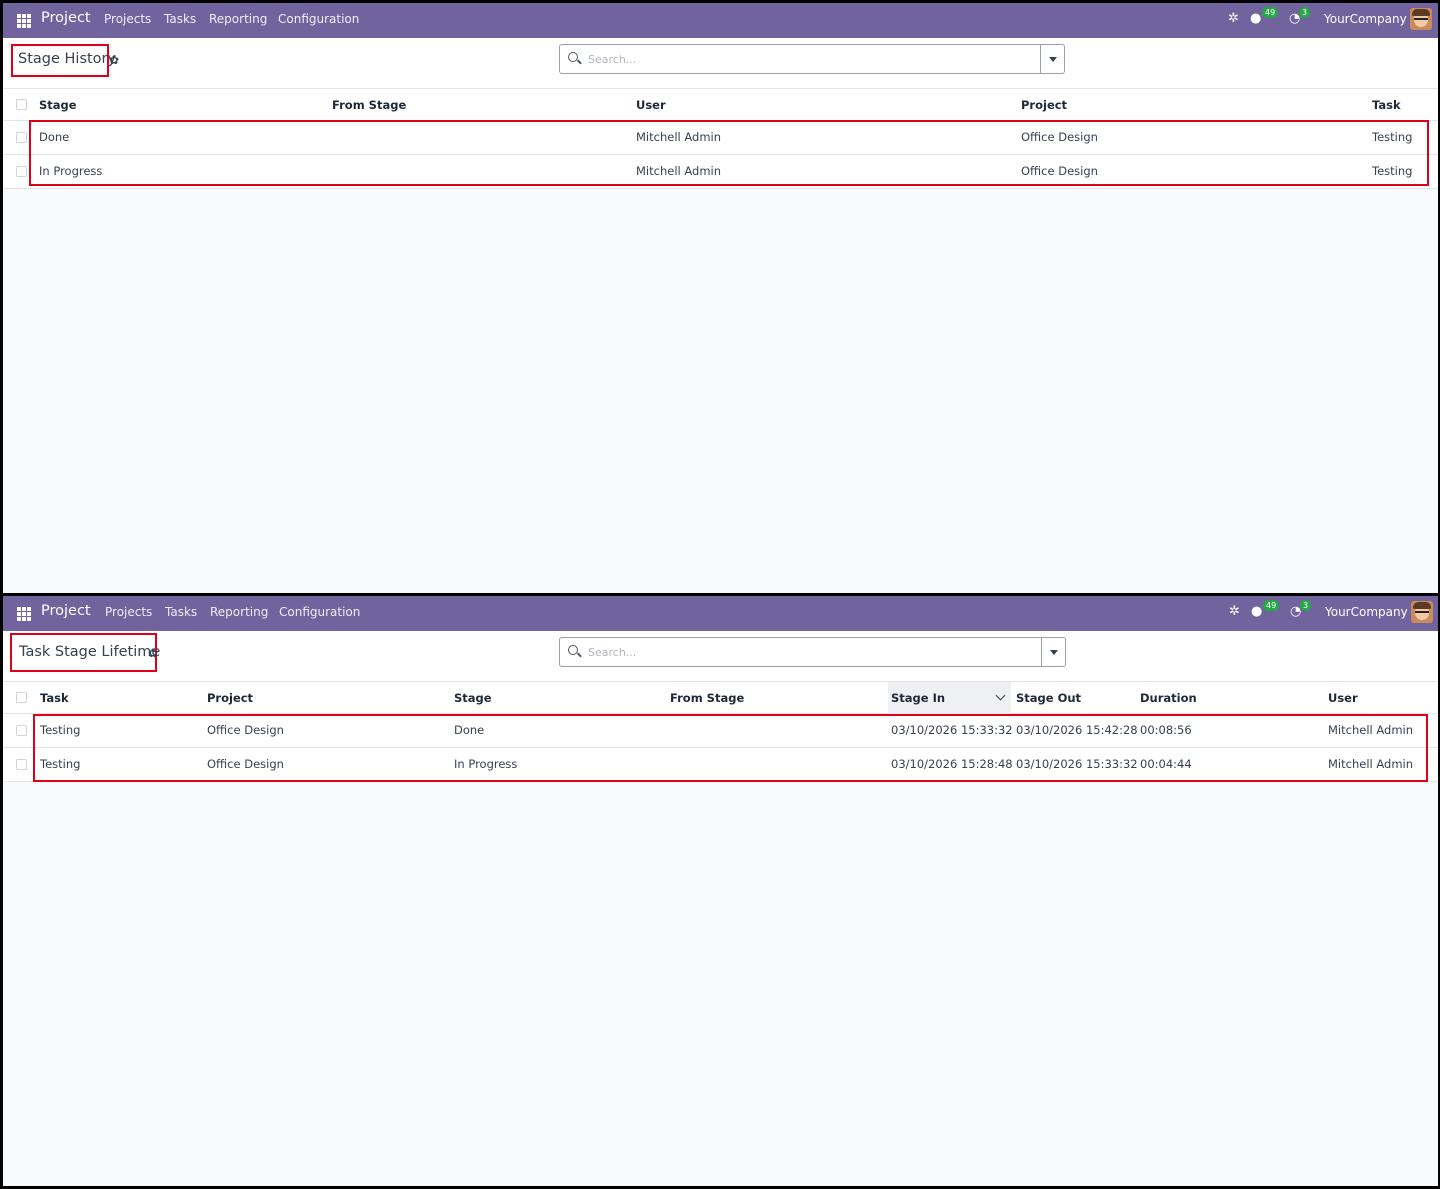  What do you see at coordinates (1048, 698) in the screenshot?
I see `column-header-stage-out: Stage Out` at bounding box center [1048, 698].